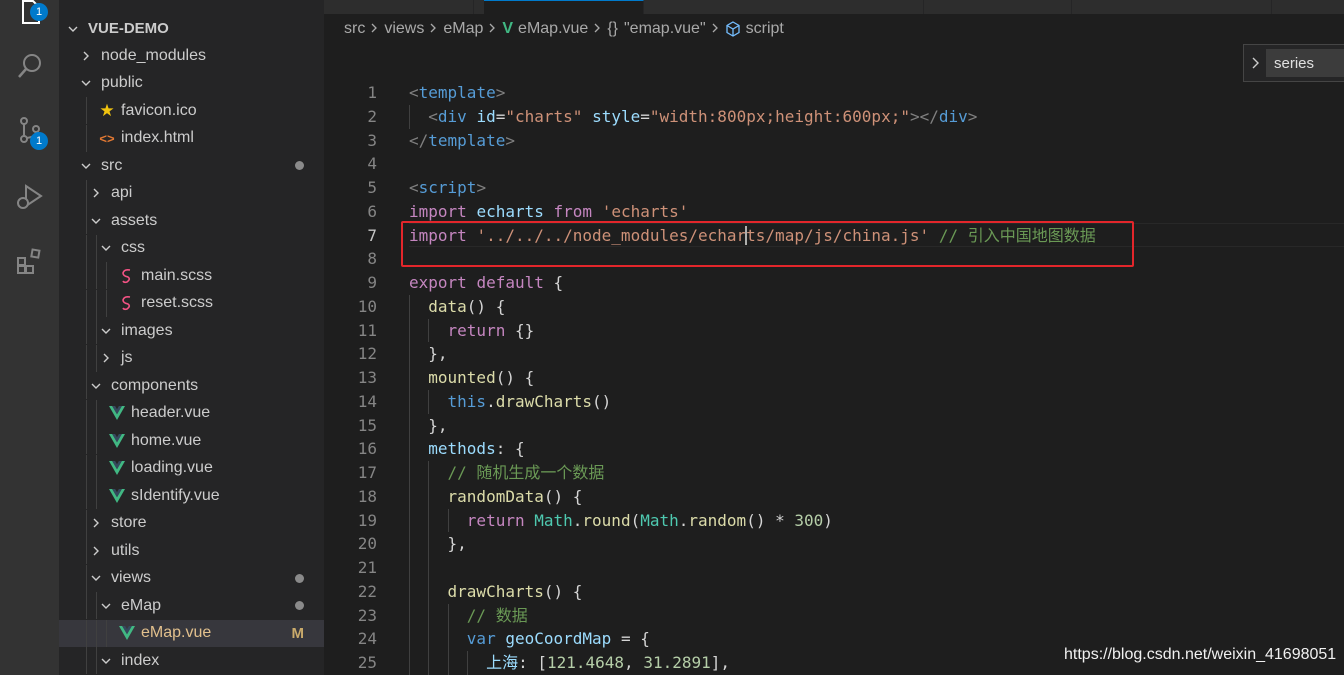  I want to click on outline-popup: series, so click(1293, 63).